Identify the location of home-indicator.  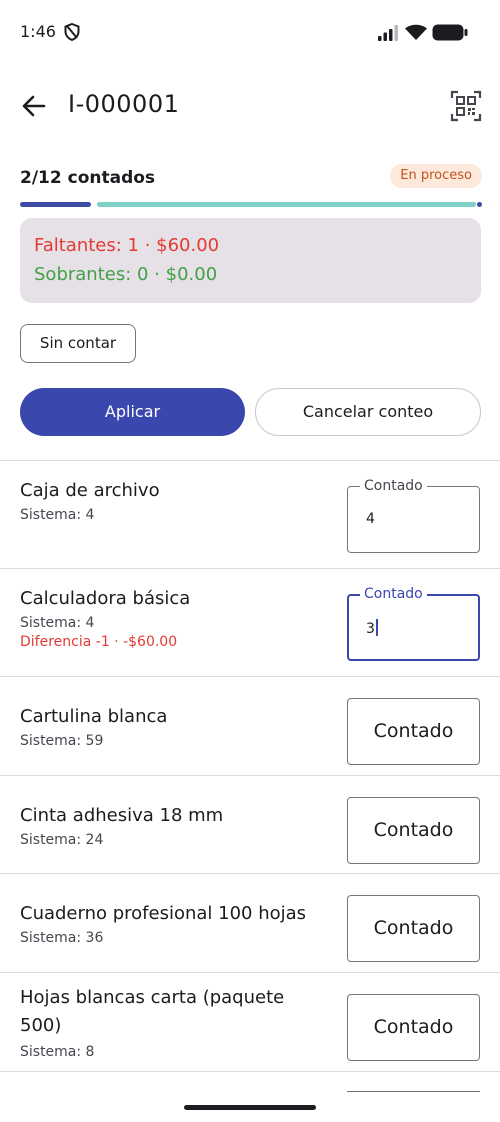
(250, 1107).